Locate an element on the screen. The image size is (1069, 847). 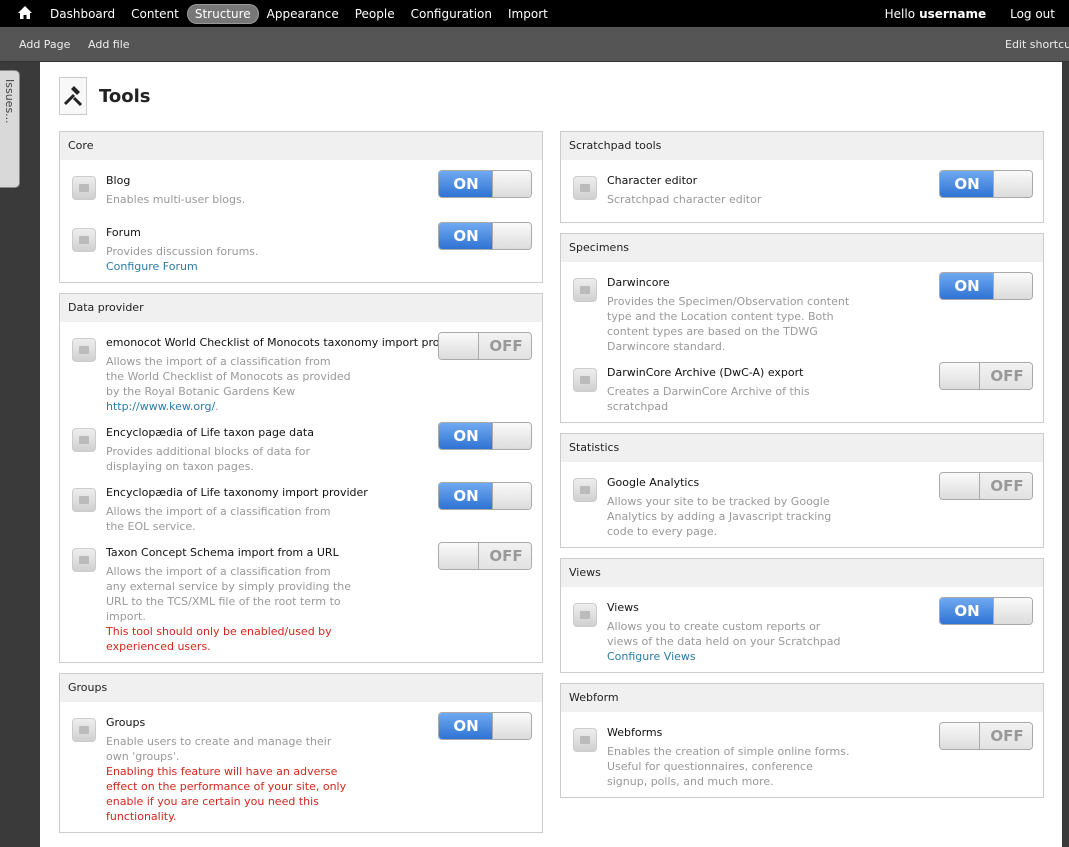
module-description: Scratchpad character editor is located at coordinates (684, 199).